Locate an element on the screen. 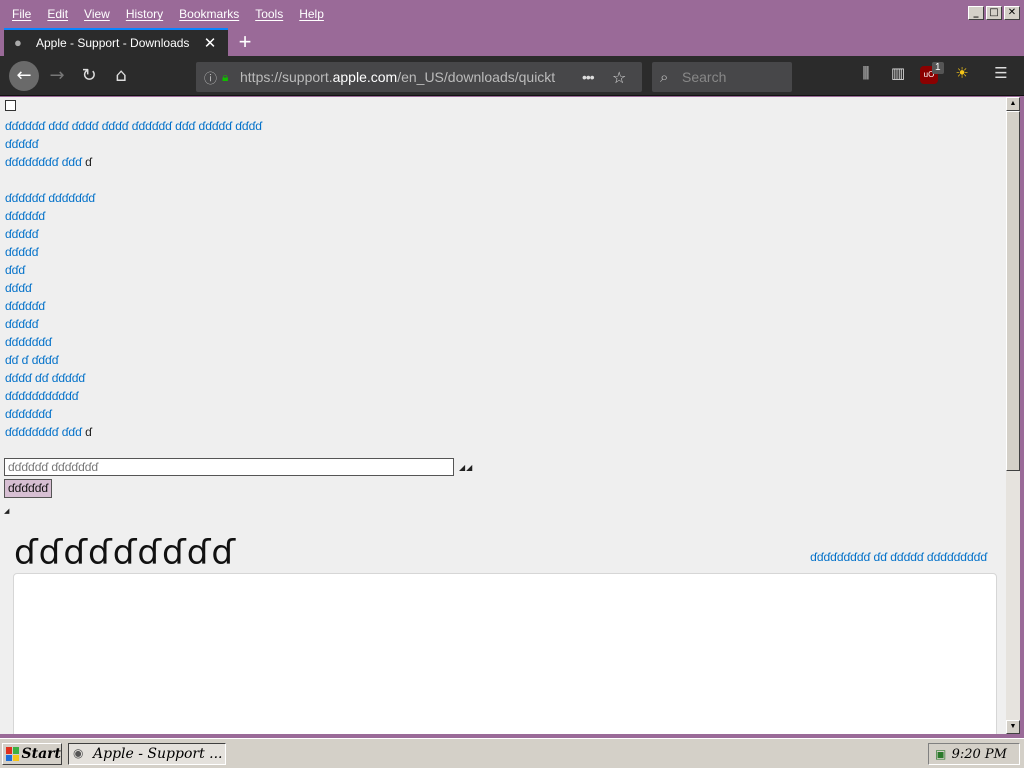 This screenshot has height=768, width=1024. system-tray: ▣ 9:20 PM is located at coordinates (974, 754).